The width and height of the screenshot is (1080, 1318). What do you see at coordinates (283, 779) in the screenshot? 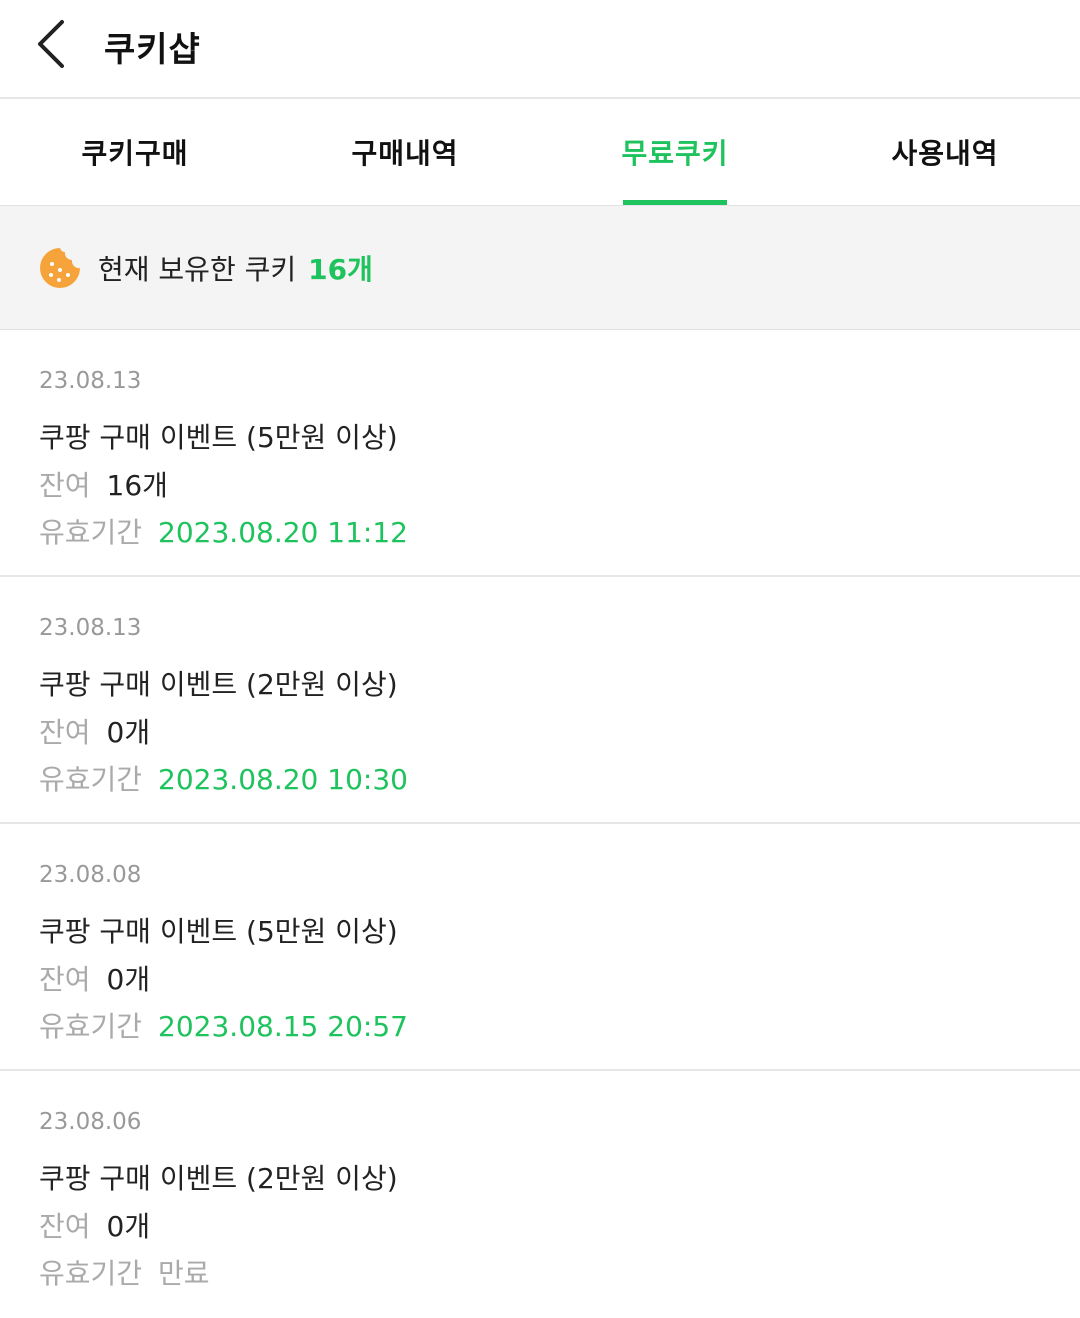
I see `expire-value: 2023.08.20 10:30` at bounding box center [283, 779].